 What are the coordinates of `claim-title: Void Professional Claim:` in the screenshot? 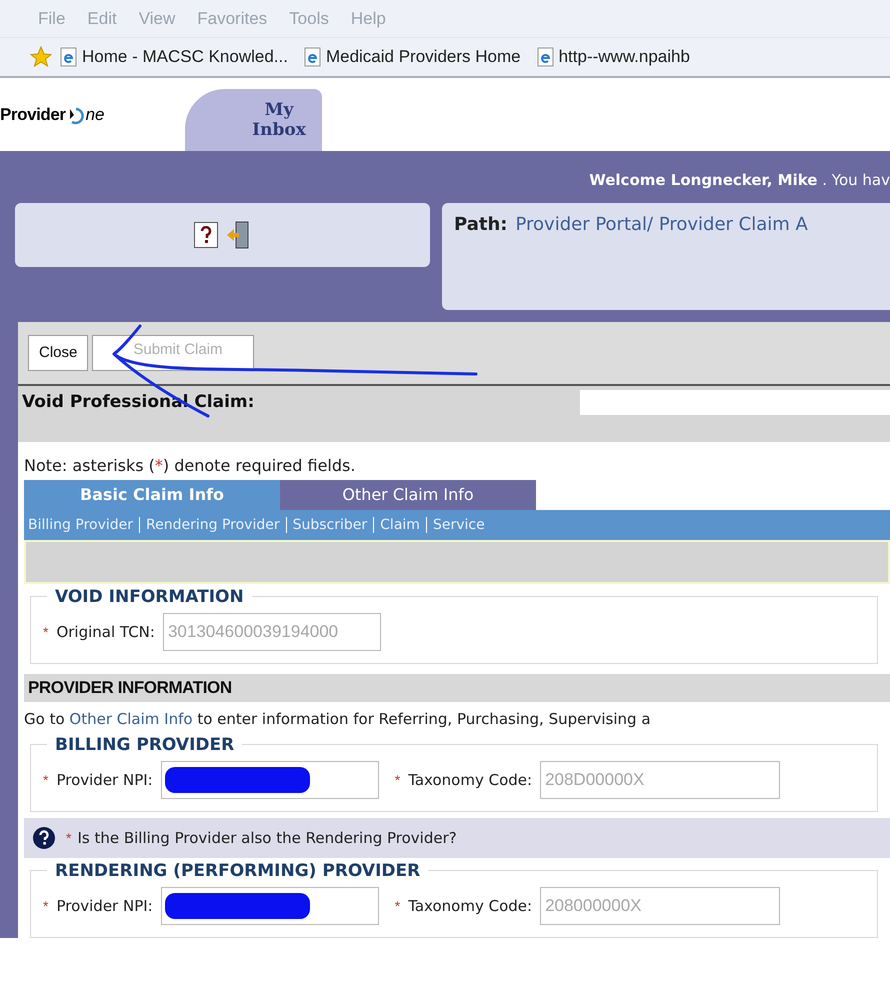 It's located at (139, 402).